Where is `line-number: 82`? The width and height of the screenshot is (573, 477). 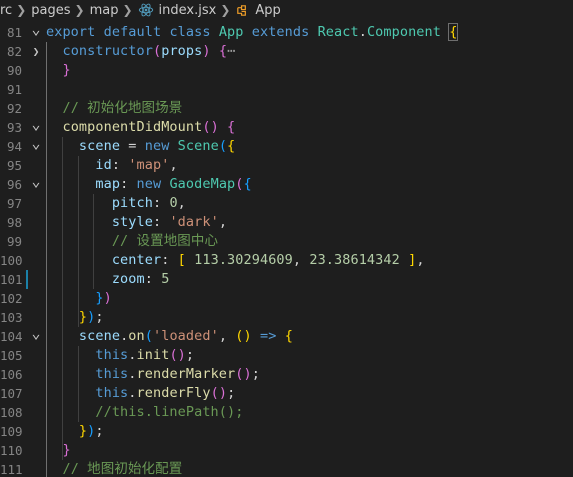
line-number: 82 is located at coordinates (14, 51).